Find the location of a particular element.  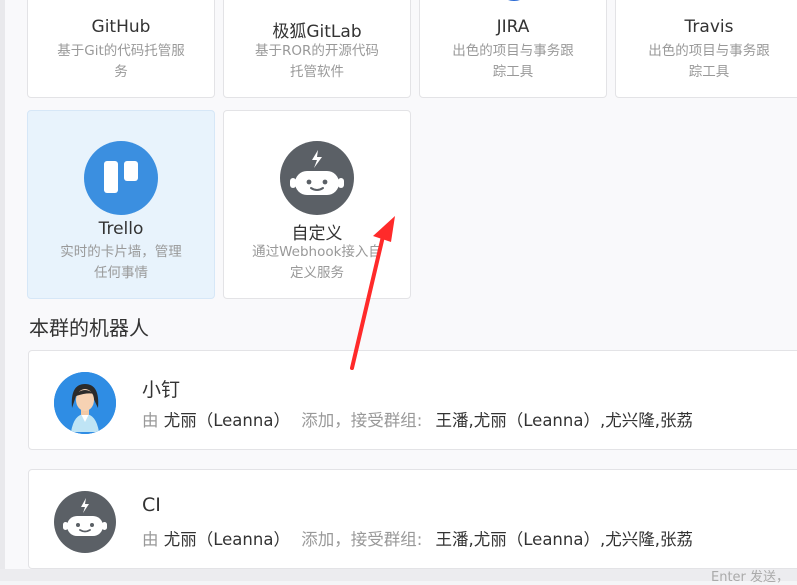

avatar is located at coordinates (85, 403).